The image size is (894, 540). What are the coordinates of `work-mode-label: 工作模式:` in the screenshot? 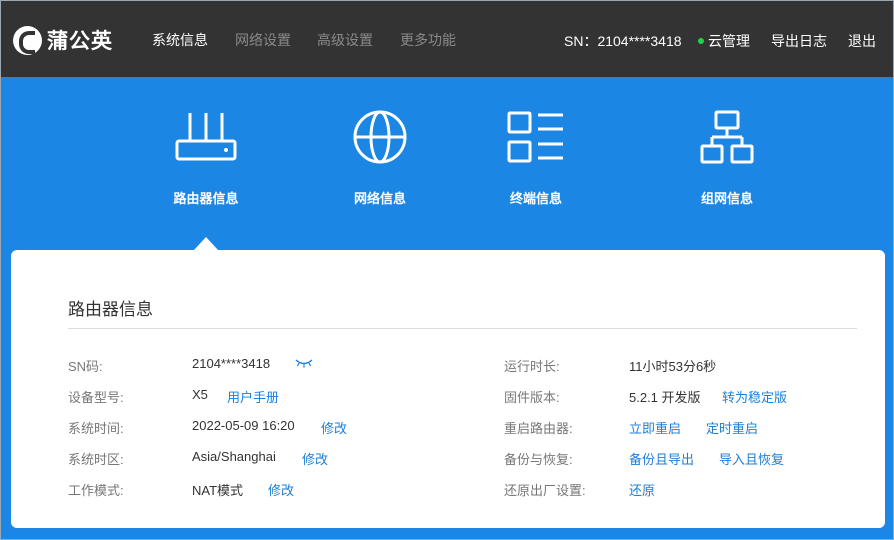 It's located at (96, 490).